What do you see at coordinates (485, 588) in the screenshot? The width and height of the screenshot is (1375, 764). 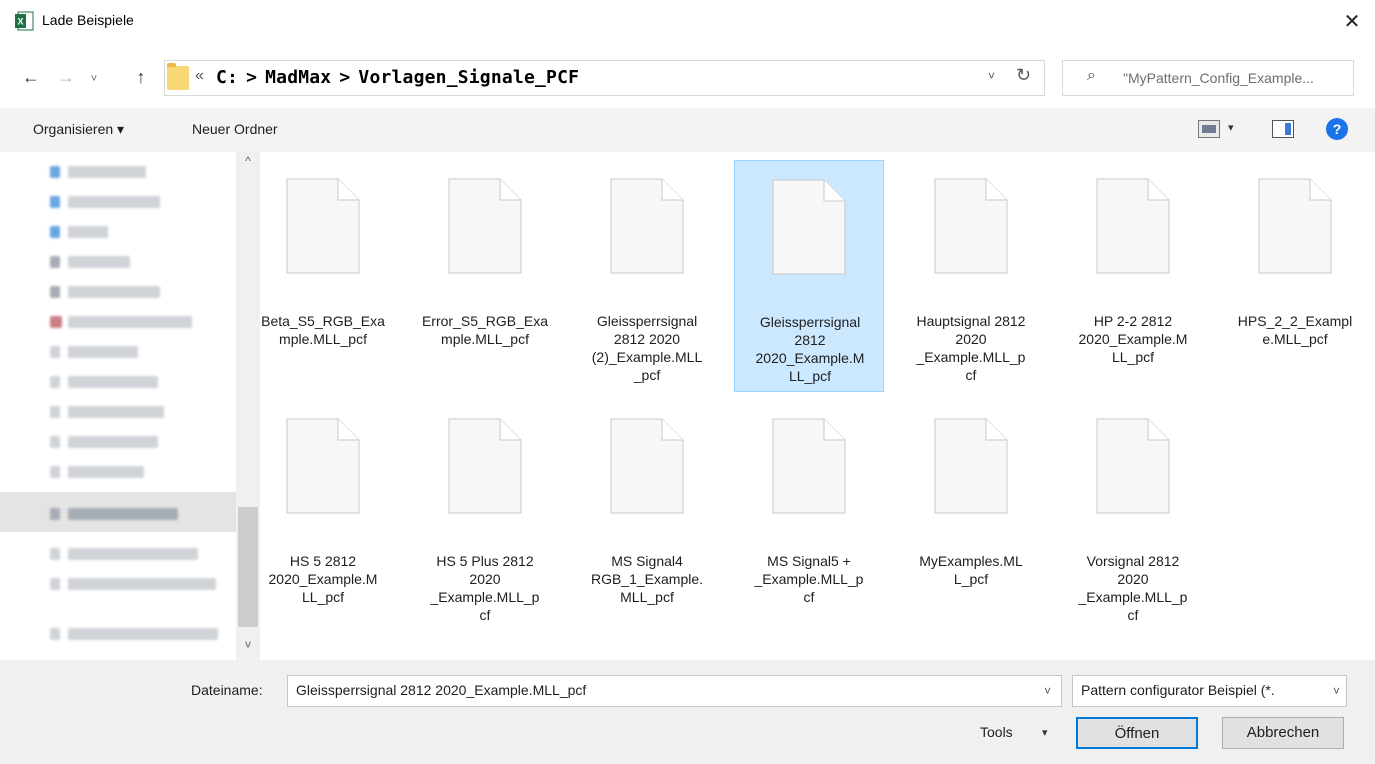 I see `file-name: HS 5 Plus 2812 2020 _Example.MLL_p cf` at bounding box center [485, 588].